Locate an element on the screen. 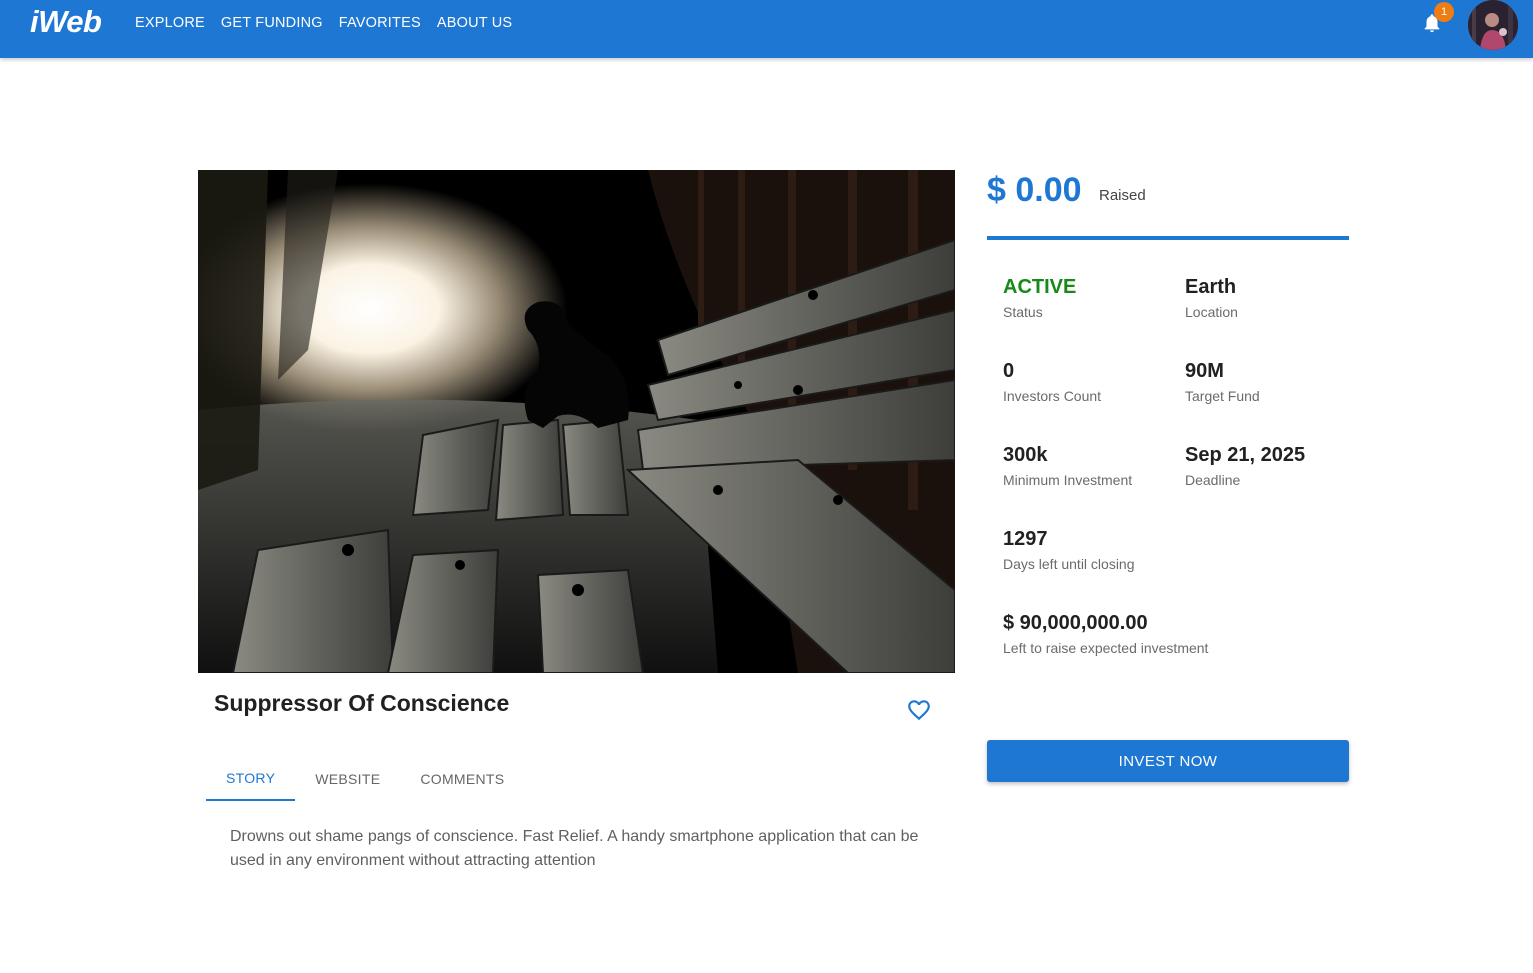  nav-explore: EXPLORE is located at coordinates (170, 23).